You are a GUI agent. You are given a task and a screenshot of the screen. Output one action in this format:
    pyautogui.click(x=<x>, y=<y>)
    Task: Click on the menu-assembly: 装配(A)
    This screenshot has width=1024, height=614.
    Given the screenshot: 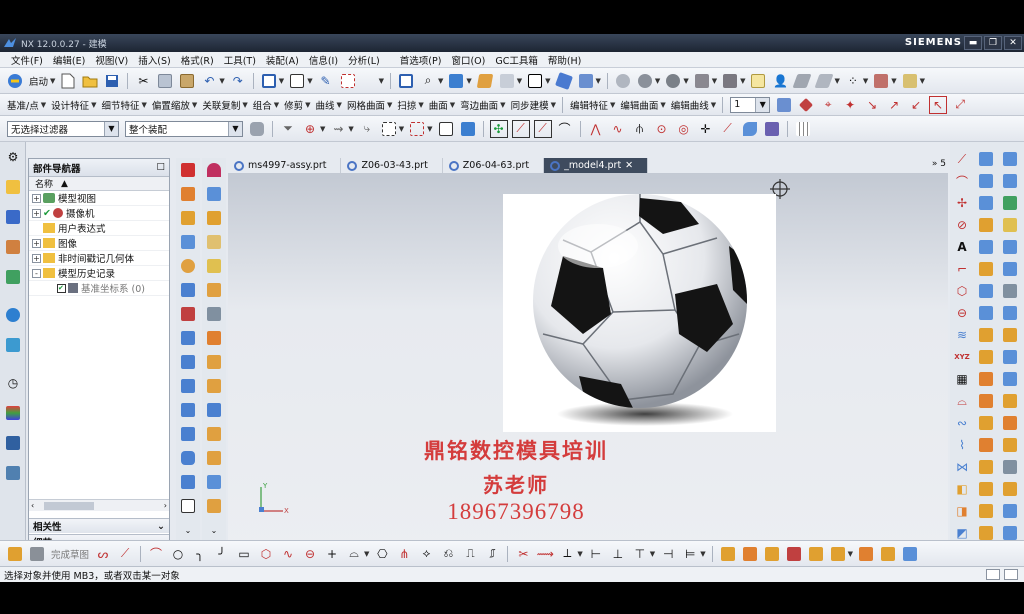 What is the action you would take?
    pyautogui.click(x=282, y=60)
    